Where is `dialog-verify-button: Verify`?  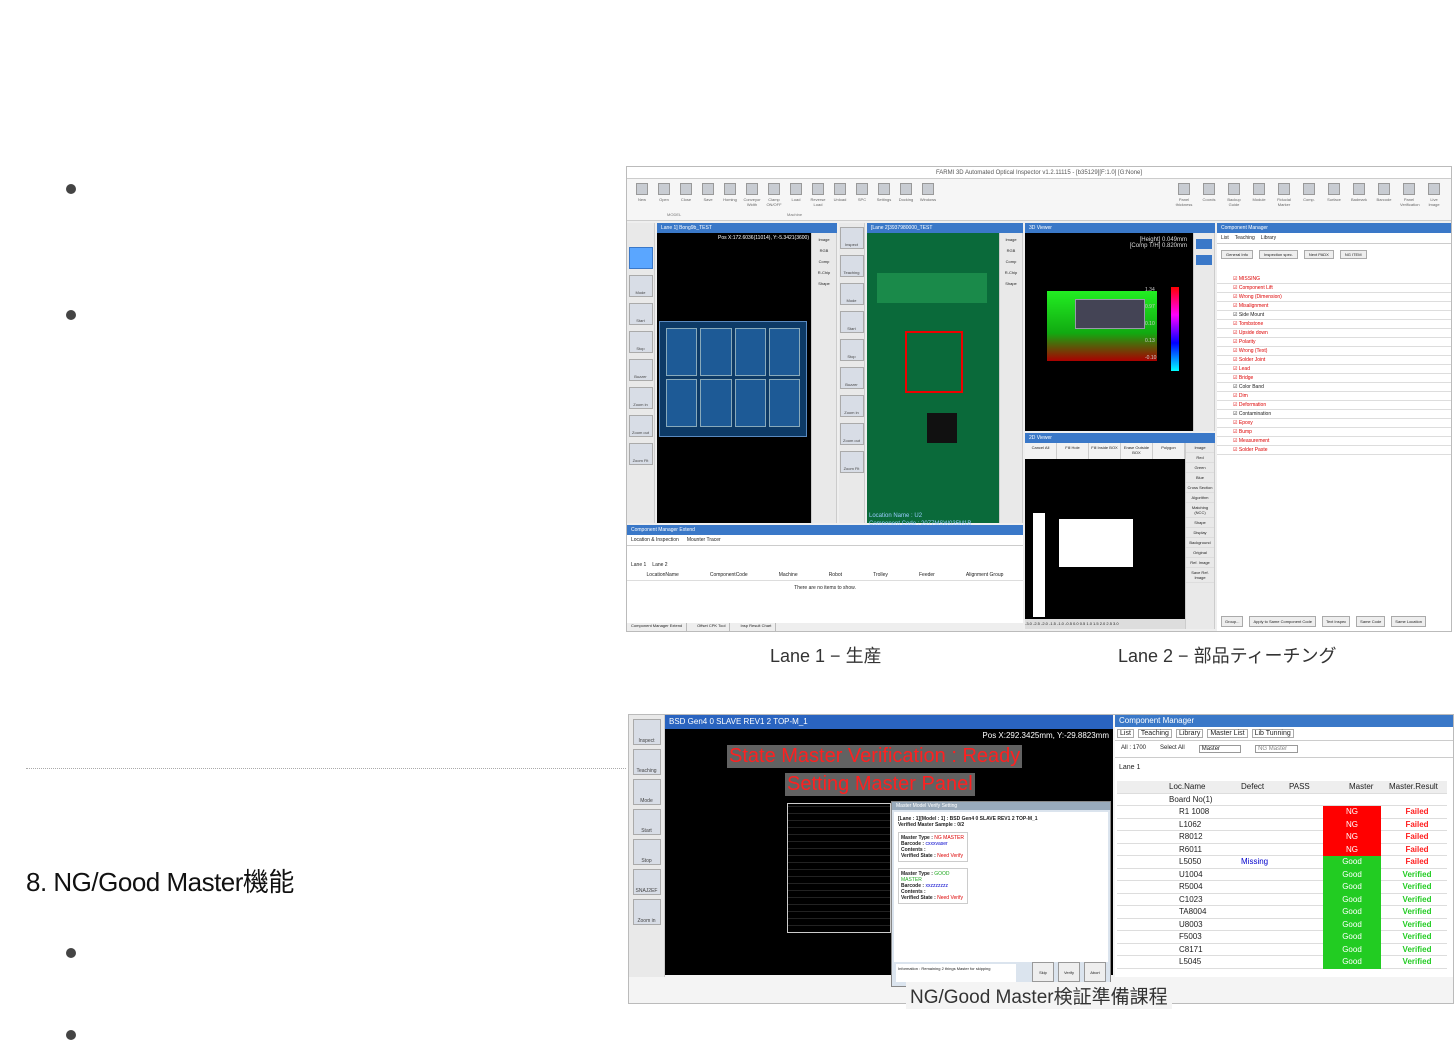 dialog-verify-button: Verify is located at coordinates (1069, 972).